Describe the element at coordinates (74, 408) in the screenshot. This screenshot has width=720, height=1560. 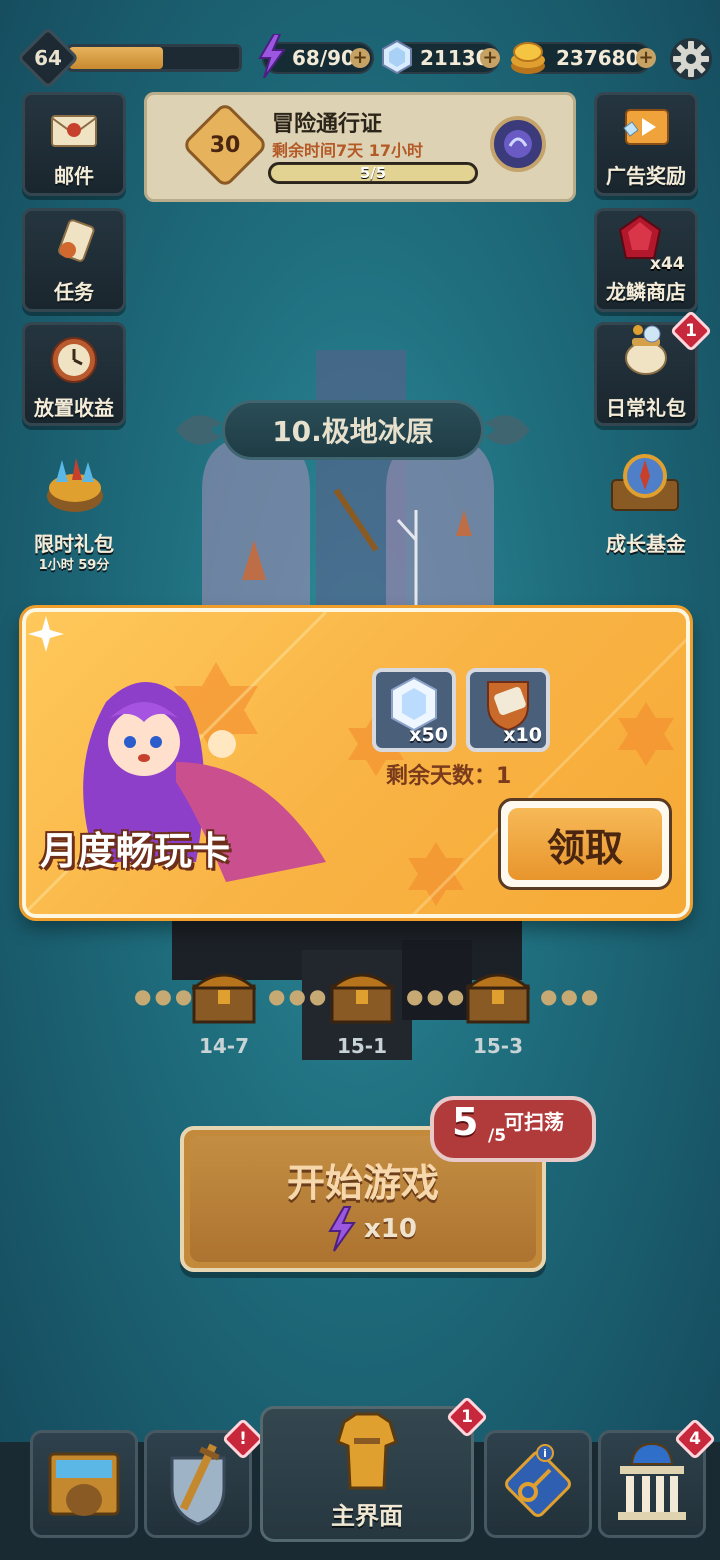
I see `idle-rewards-label: 放置收益` at that location.